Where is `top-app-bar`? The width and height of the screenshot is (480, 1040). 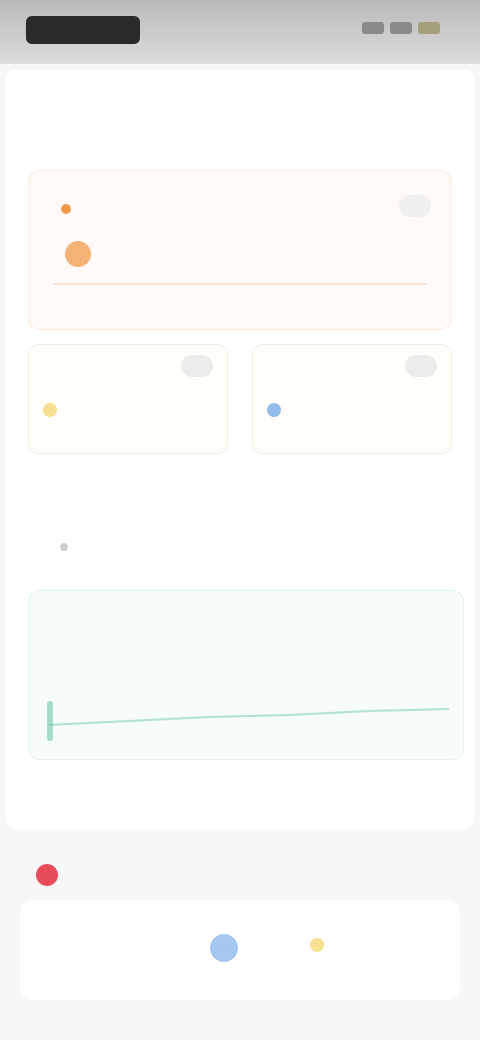 top-app-bar is located at coordinates (240, 32).